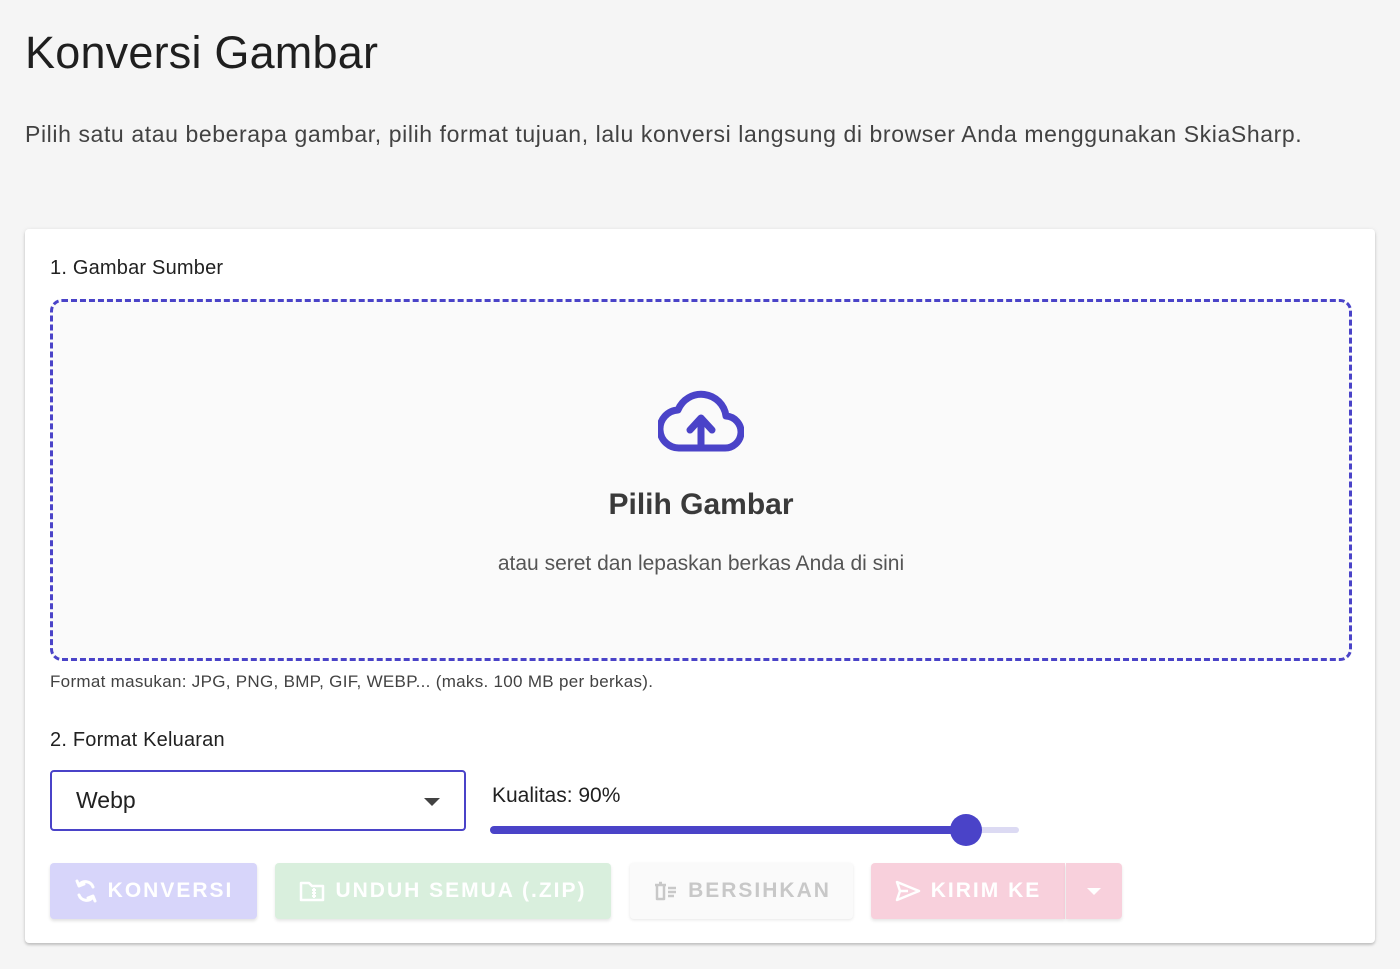  What do you see at coordinates (986, 890) in the screenshot?
I see `send-to-button-label: KIRIM KE` at bounding box center [986, 890].